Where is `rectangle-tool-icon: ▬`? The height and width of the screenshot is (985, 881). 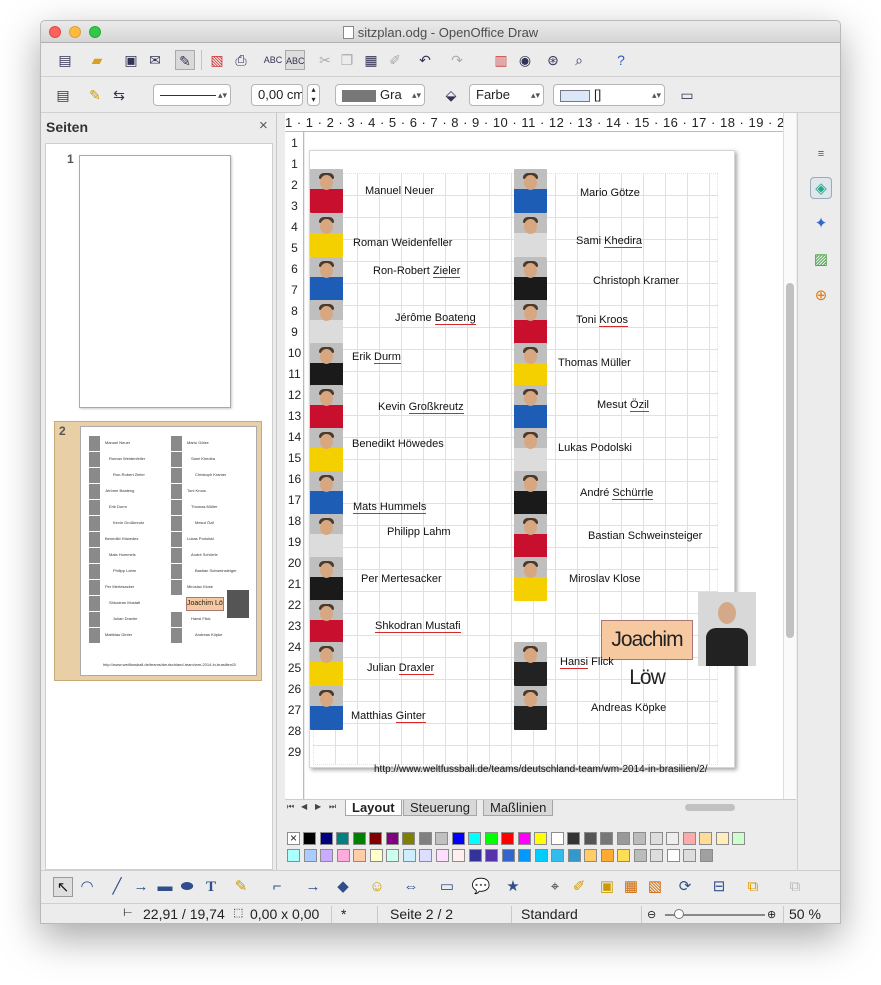
rectangle-tool-icon: ▬ is located at coordinates (165, 887).